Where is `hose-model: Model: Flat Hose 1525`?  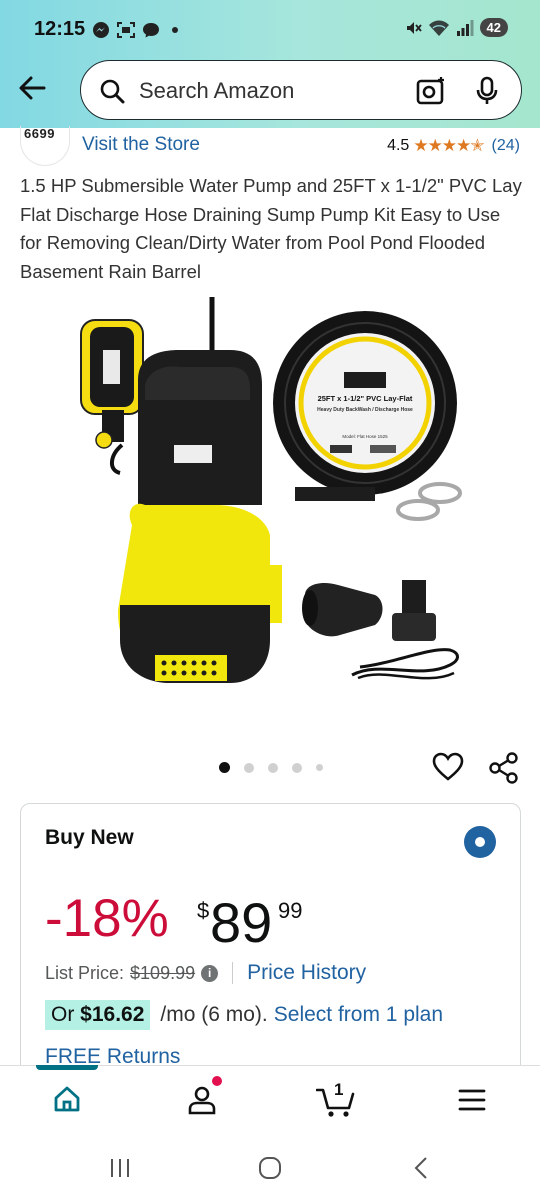
hose-model: Model: Flat Hose 1525 is located at coordinates (365, 436).